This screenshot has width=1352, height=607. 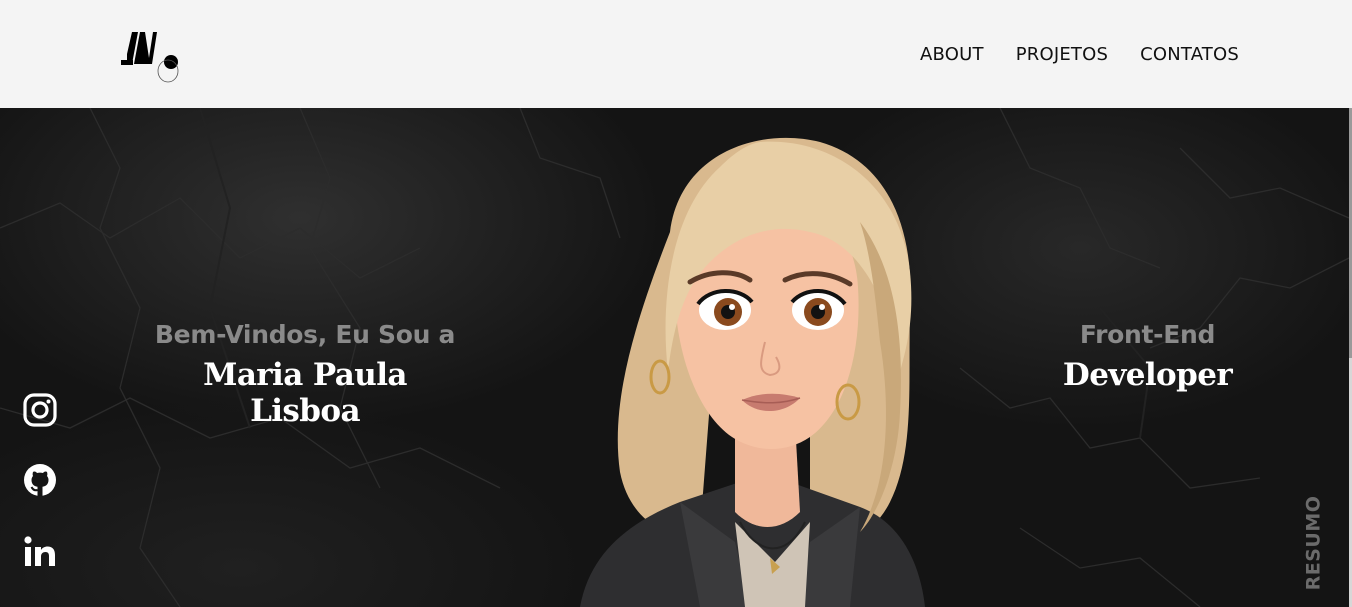 I want to click on nav-contatos: CONTATOS, so click(x=1189, y=54).